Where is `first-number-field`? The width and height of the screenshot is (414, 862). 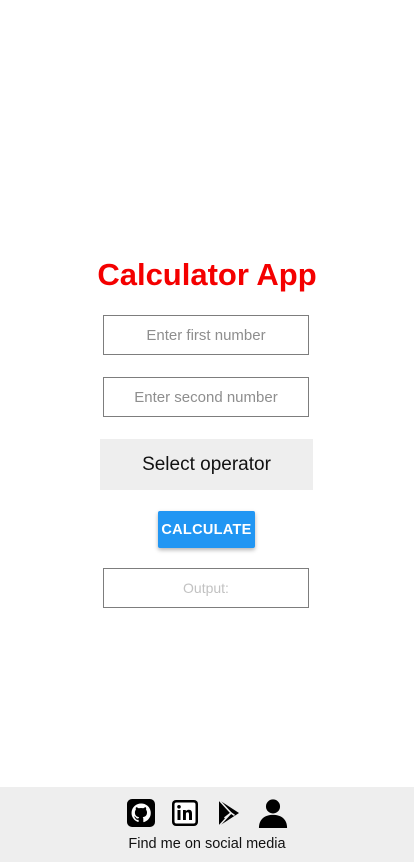
first-number-field is located at coordinates (206, 335).